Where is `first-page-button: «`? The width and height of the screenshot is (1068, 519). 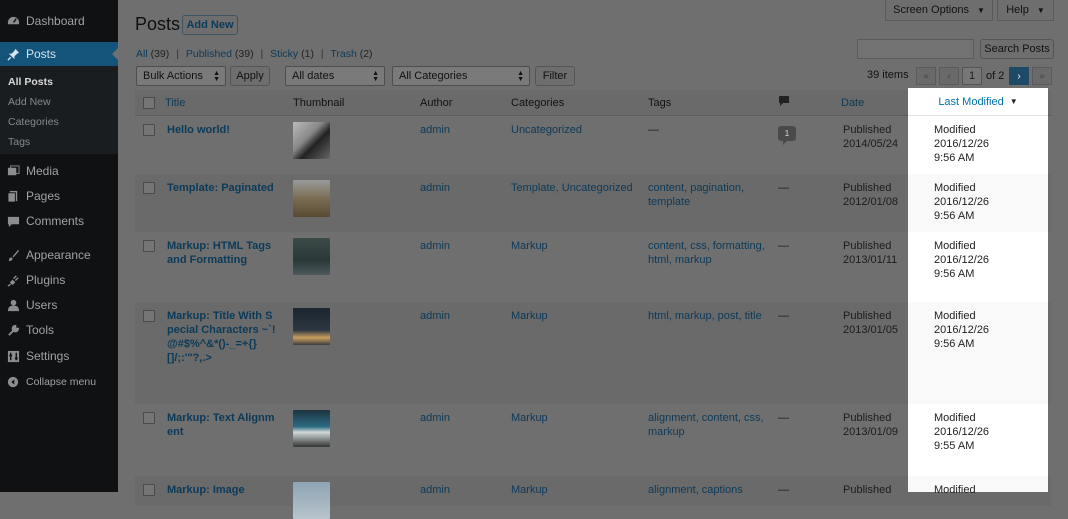 first-page-button: « is located at coordinates (926, 76).